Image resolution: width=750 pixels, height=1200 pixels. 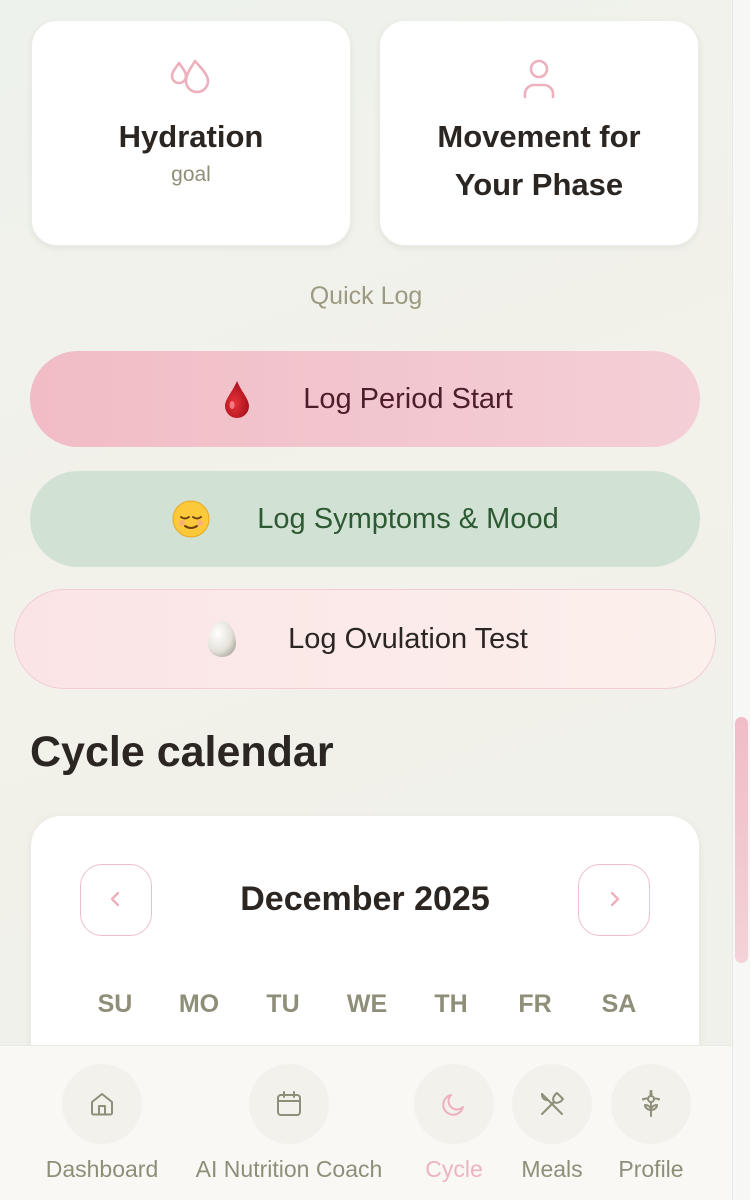 What do you see at coordinates (535, 1004) in the screenshot?
I see `weekday-label: FR` at bounding box center [535, 1004].